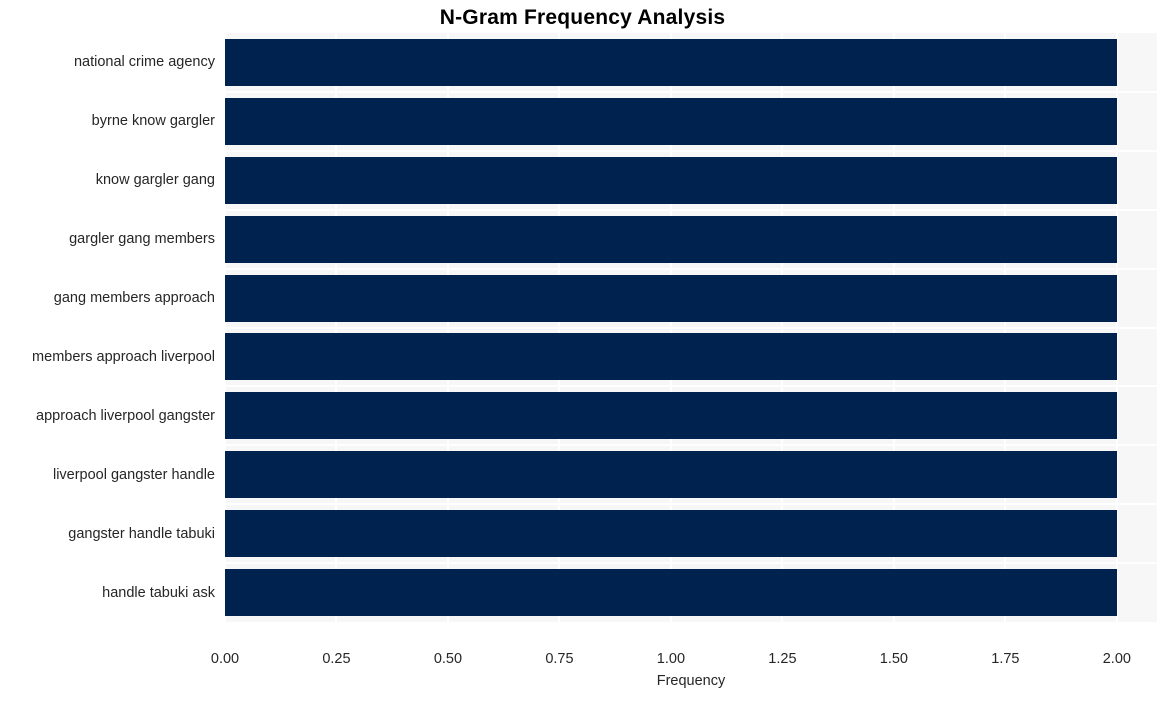  Describe the element at coordinates (125, 415) in the screenshot. I see `y-axis-tick-label: approach liverpool gangster` at that location.